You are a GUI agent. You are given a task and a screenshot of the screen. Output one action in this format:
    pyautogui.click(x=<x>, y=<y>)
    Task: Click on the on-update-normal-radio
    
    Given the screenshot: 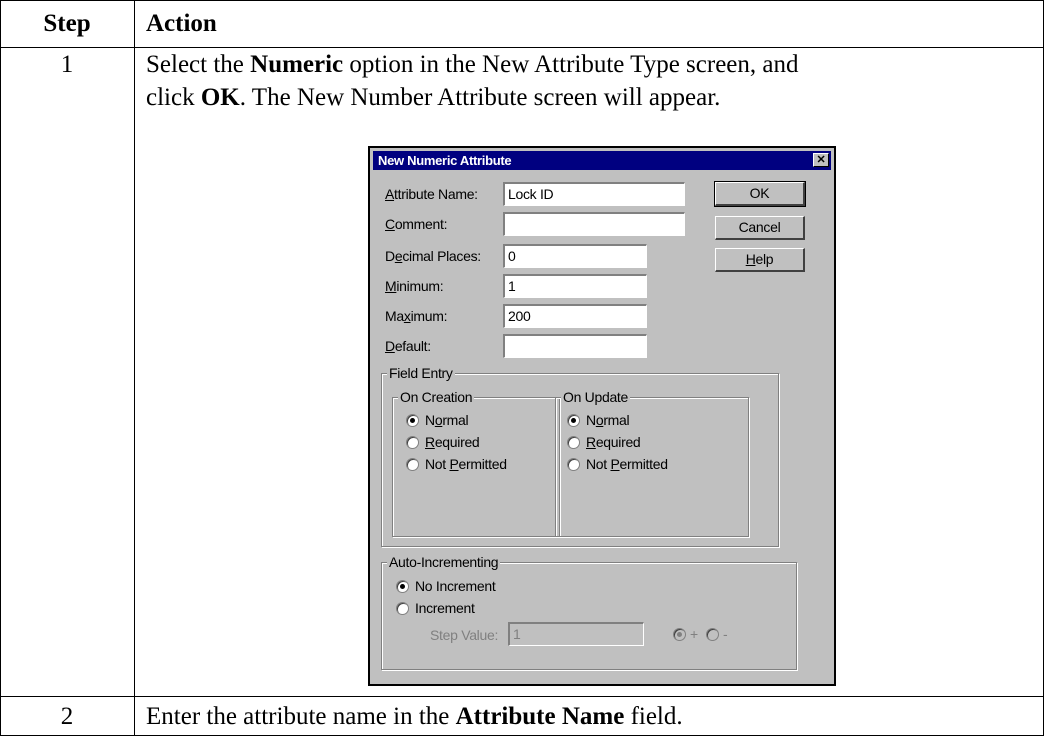 What is the action you would take?
    pyautogui.click(x=573, y=420)
    